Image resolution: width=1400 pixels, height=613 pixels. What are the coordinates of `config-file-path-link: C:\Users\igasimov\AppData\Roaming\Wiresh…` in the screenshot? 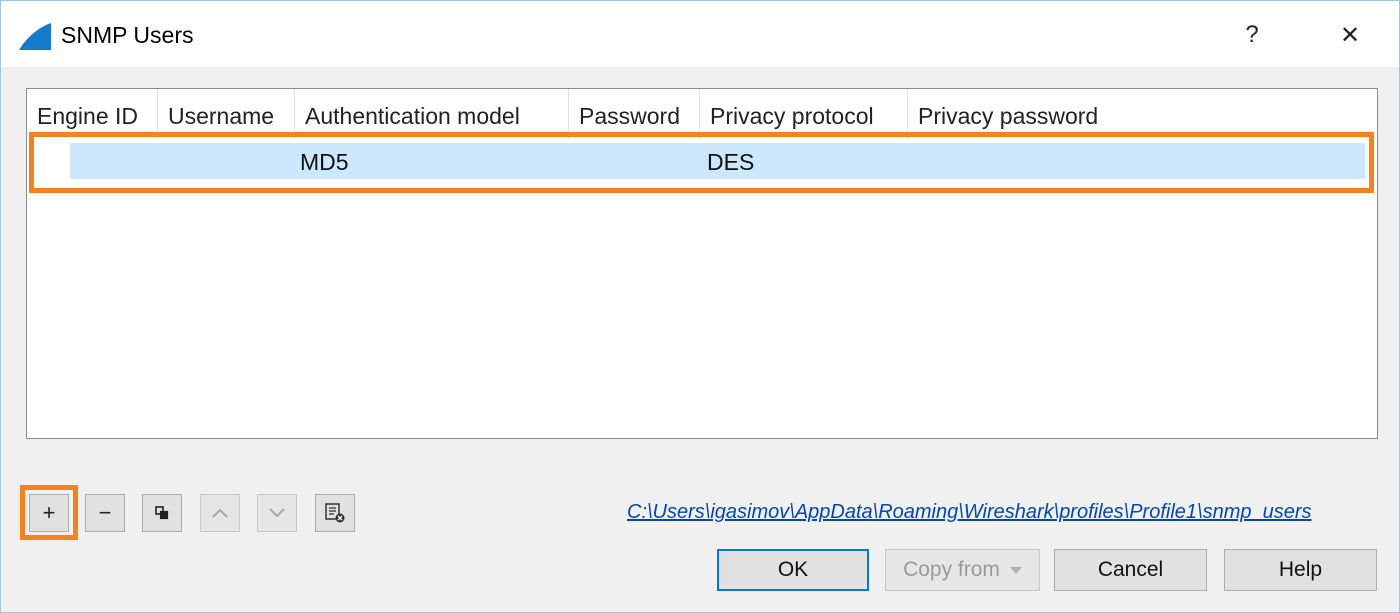 It's located at (1003, 512).